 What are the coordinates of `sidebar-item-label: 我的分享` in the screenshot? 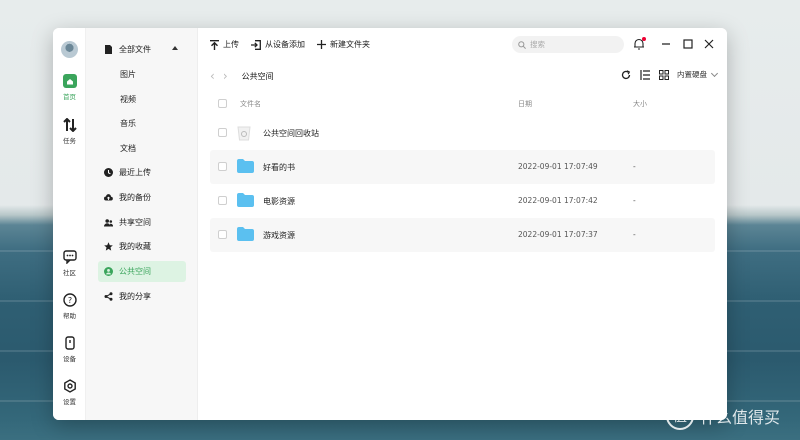 It's located at (135, 296).